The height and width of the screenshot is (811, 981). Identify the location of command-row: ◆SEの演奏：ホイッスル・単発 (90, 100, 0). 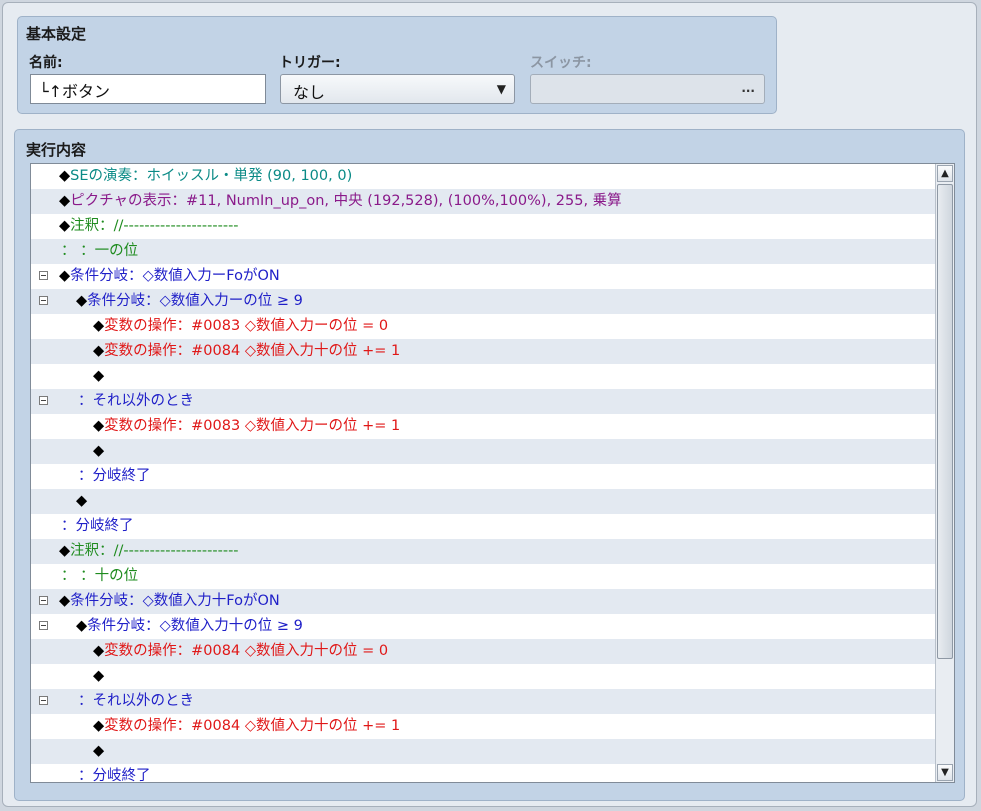
(483, 176).